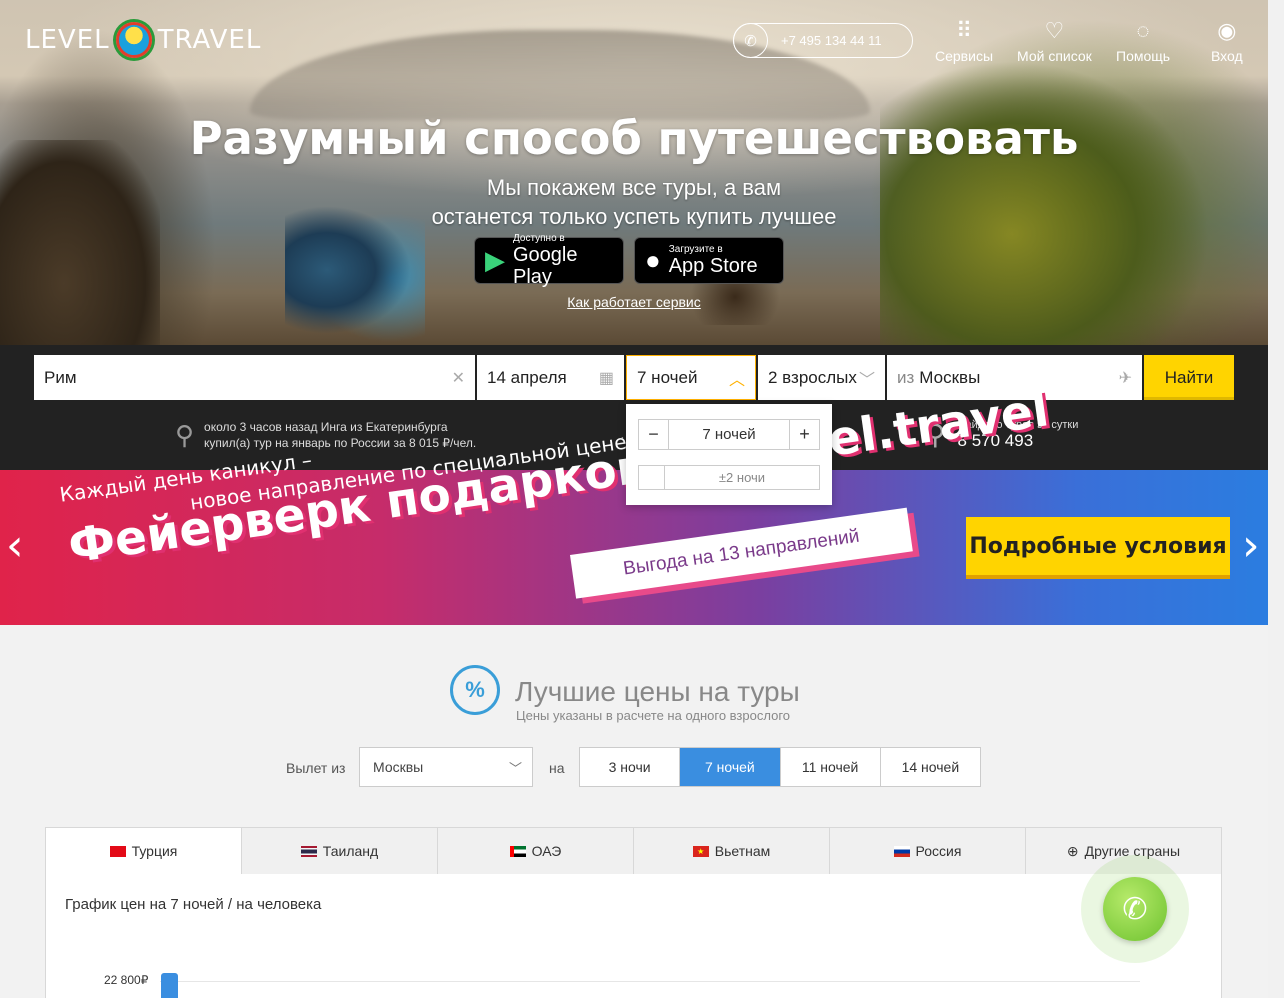  I want to click on nights-label: на, so click(557, 768).